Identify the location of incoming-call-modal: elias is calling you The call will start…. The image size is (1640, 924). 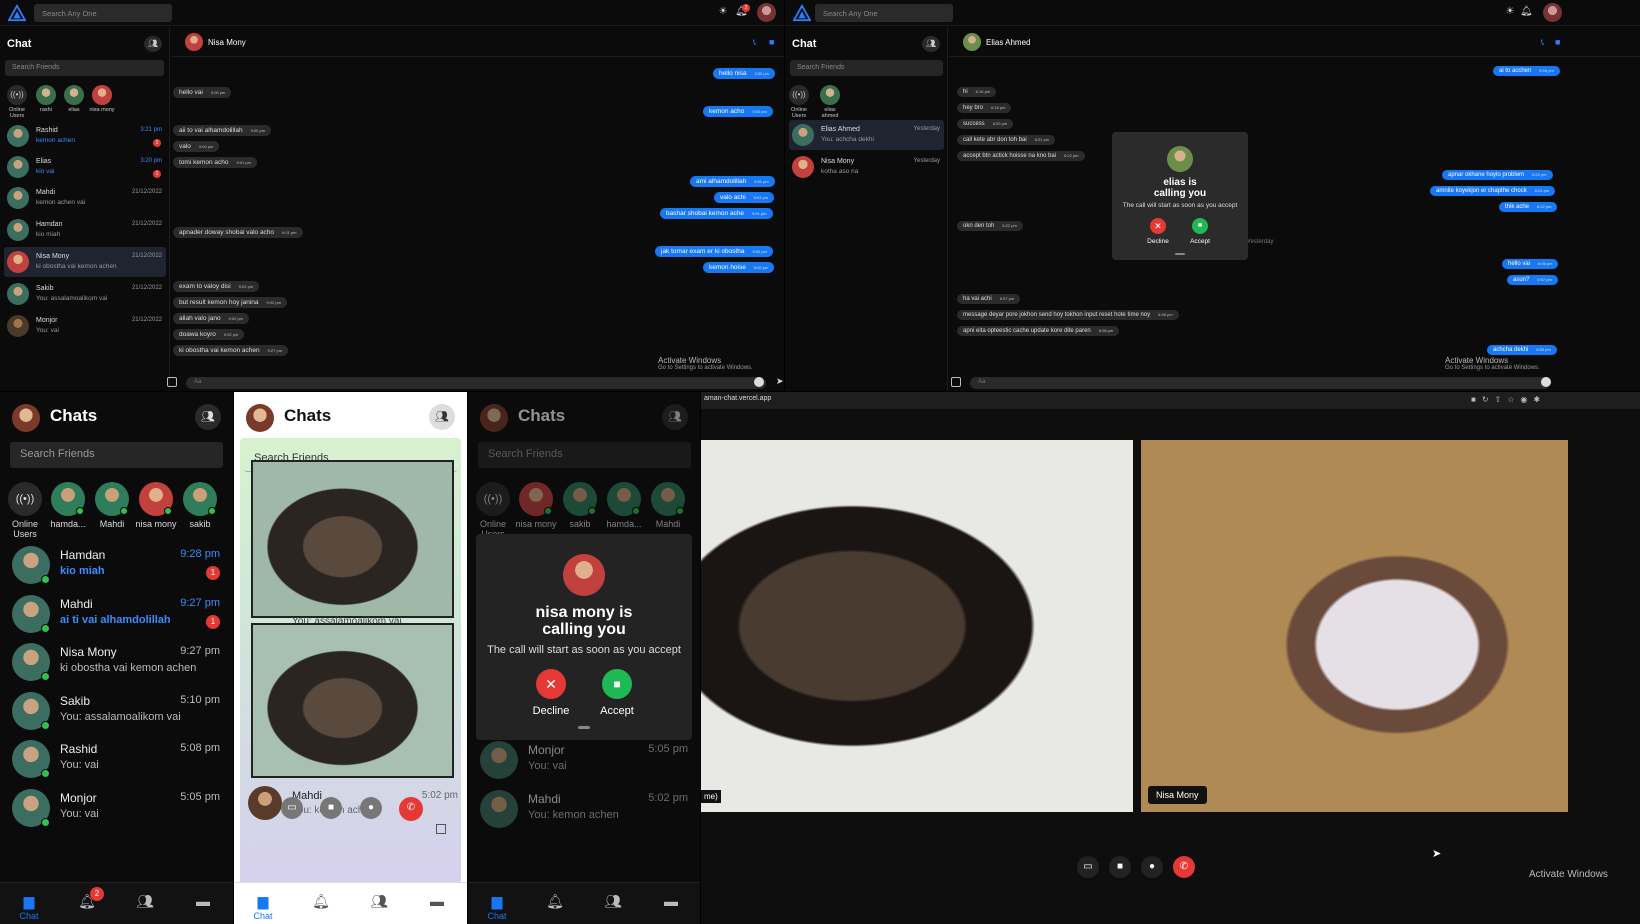
(1180, 196).